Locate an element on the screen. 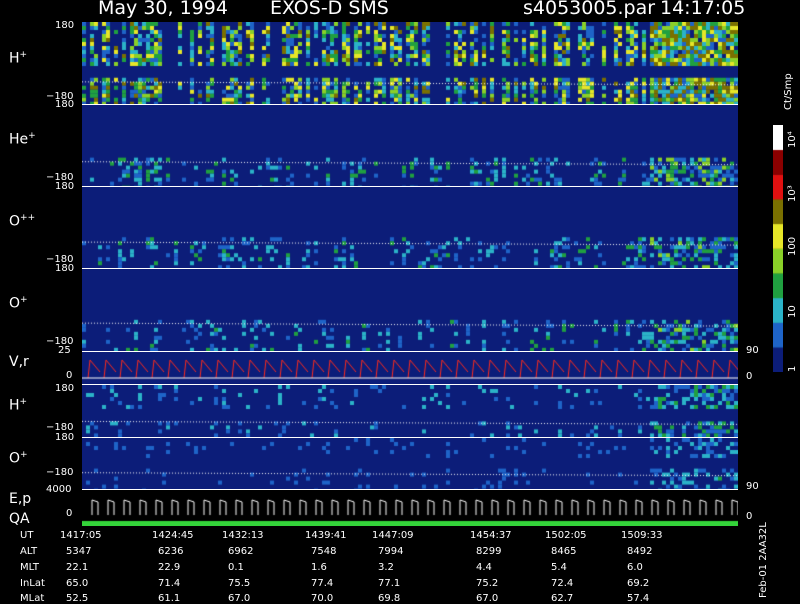  ephem-cell: 5347 is located at coordinates (79, 551).